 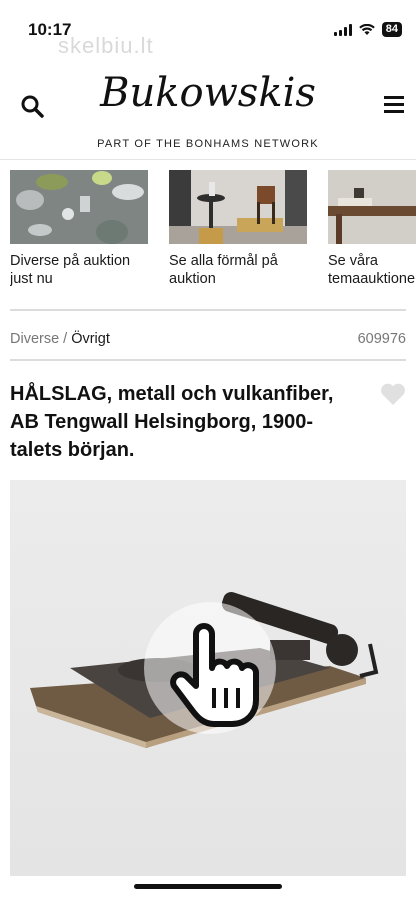 What do you see at coordinates (393, 394) in the screenshot?
I see `heart-icon` at bounding box center [393, 394].